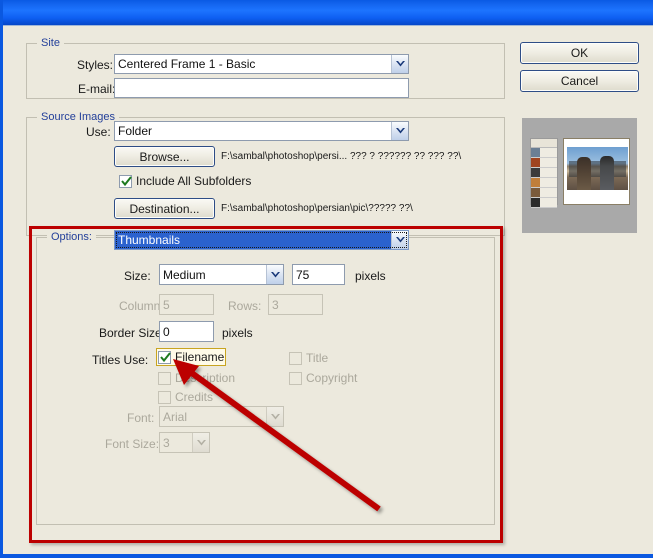 This screenshot has width=653, height=558. Describe the element at coordinates (194, 397) in the screenshot. I see `credits-label: Credits` at that location.